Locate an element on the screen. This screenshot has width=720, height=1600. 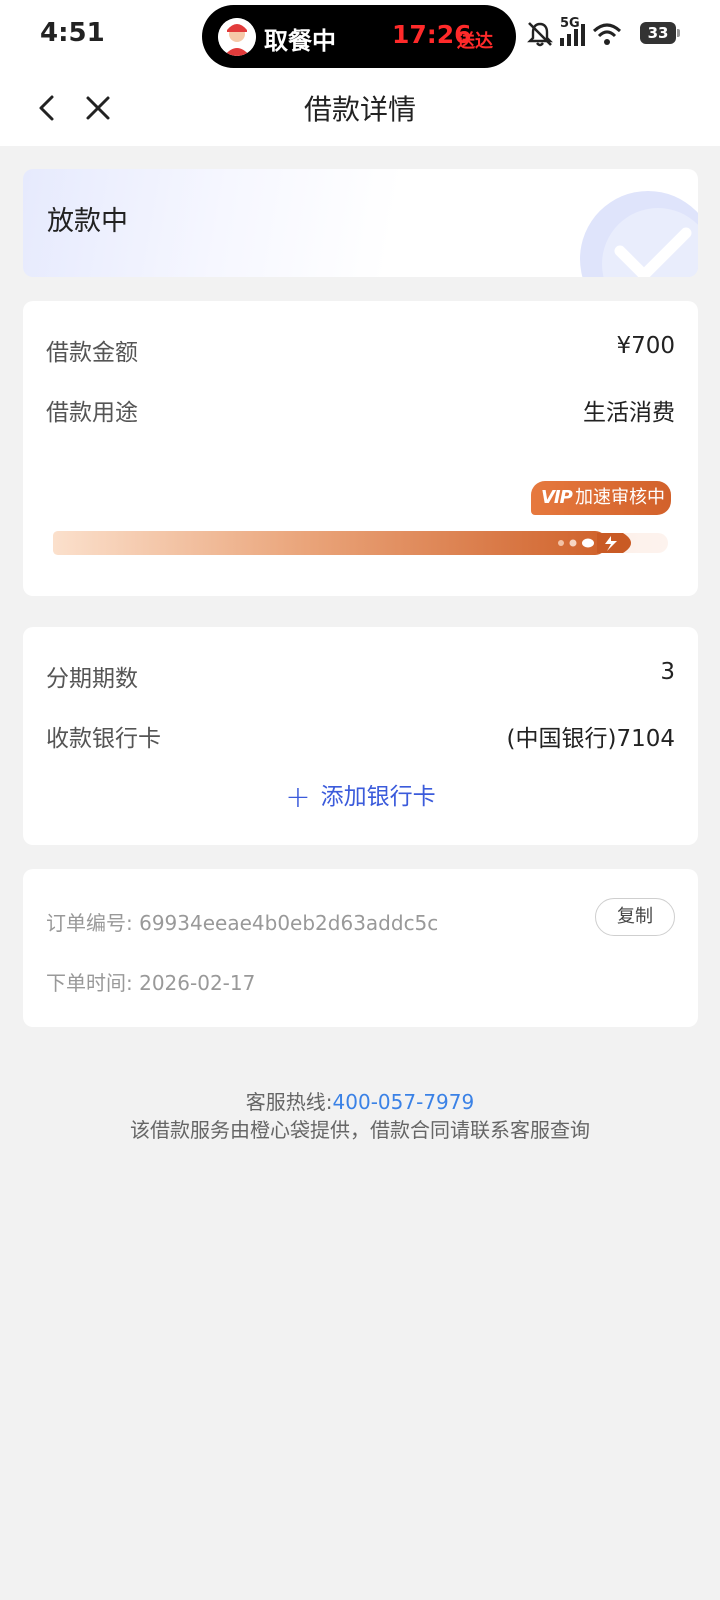
loan-amount-value: ¥700 is located at coordinates (645, 346).